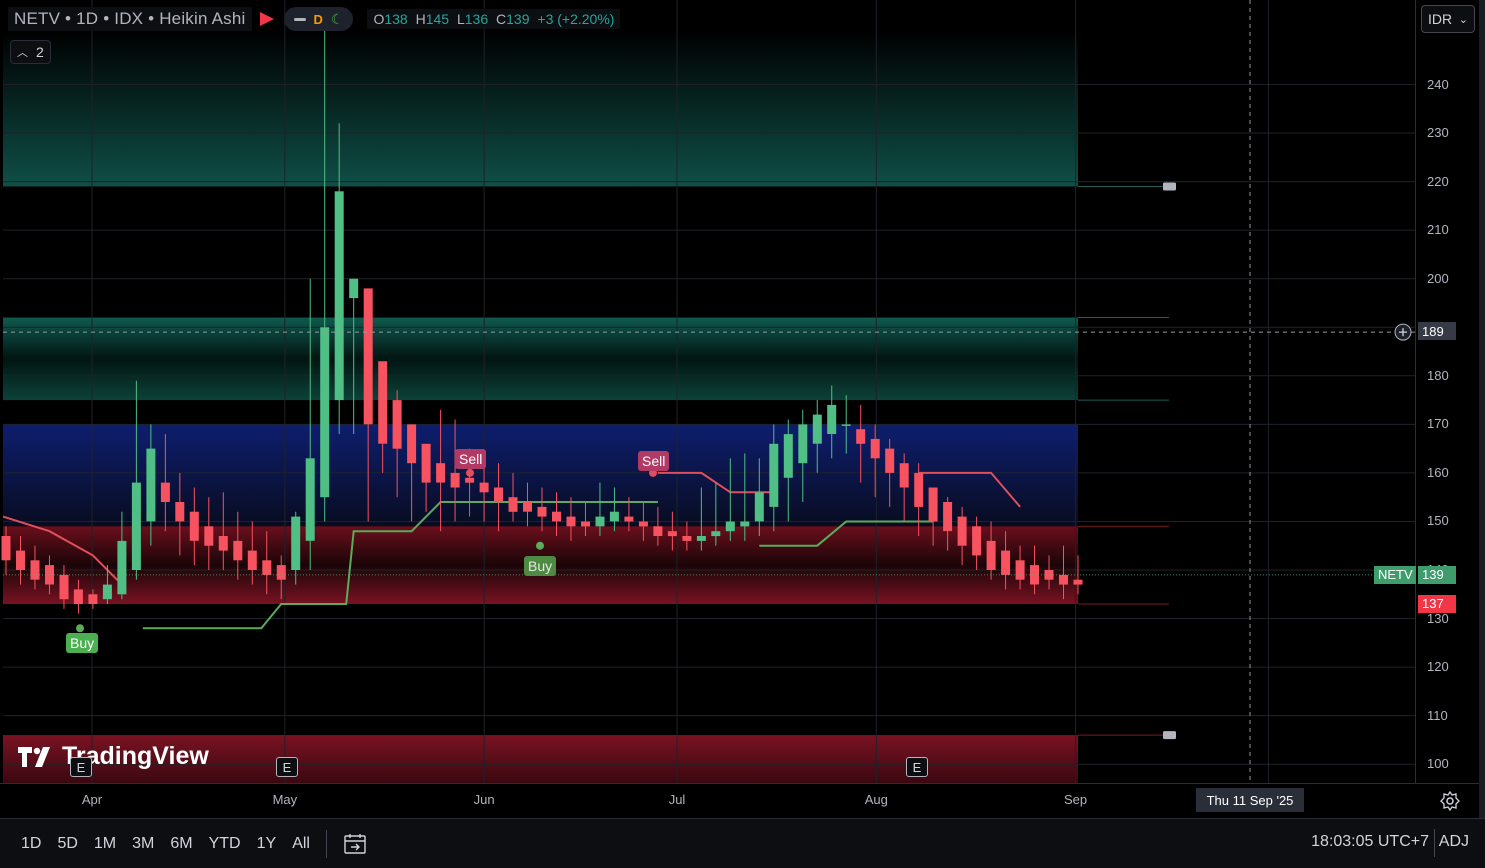  I want to click on price-tick-label: 180, so click(1438, 375).